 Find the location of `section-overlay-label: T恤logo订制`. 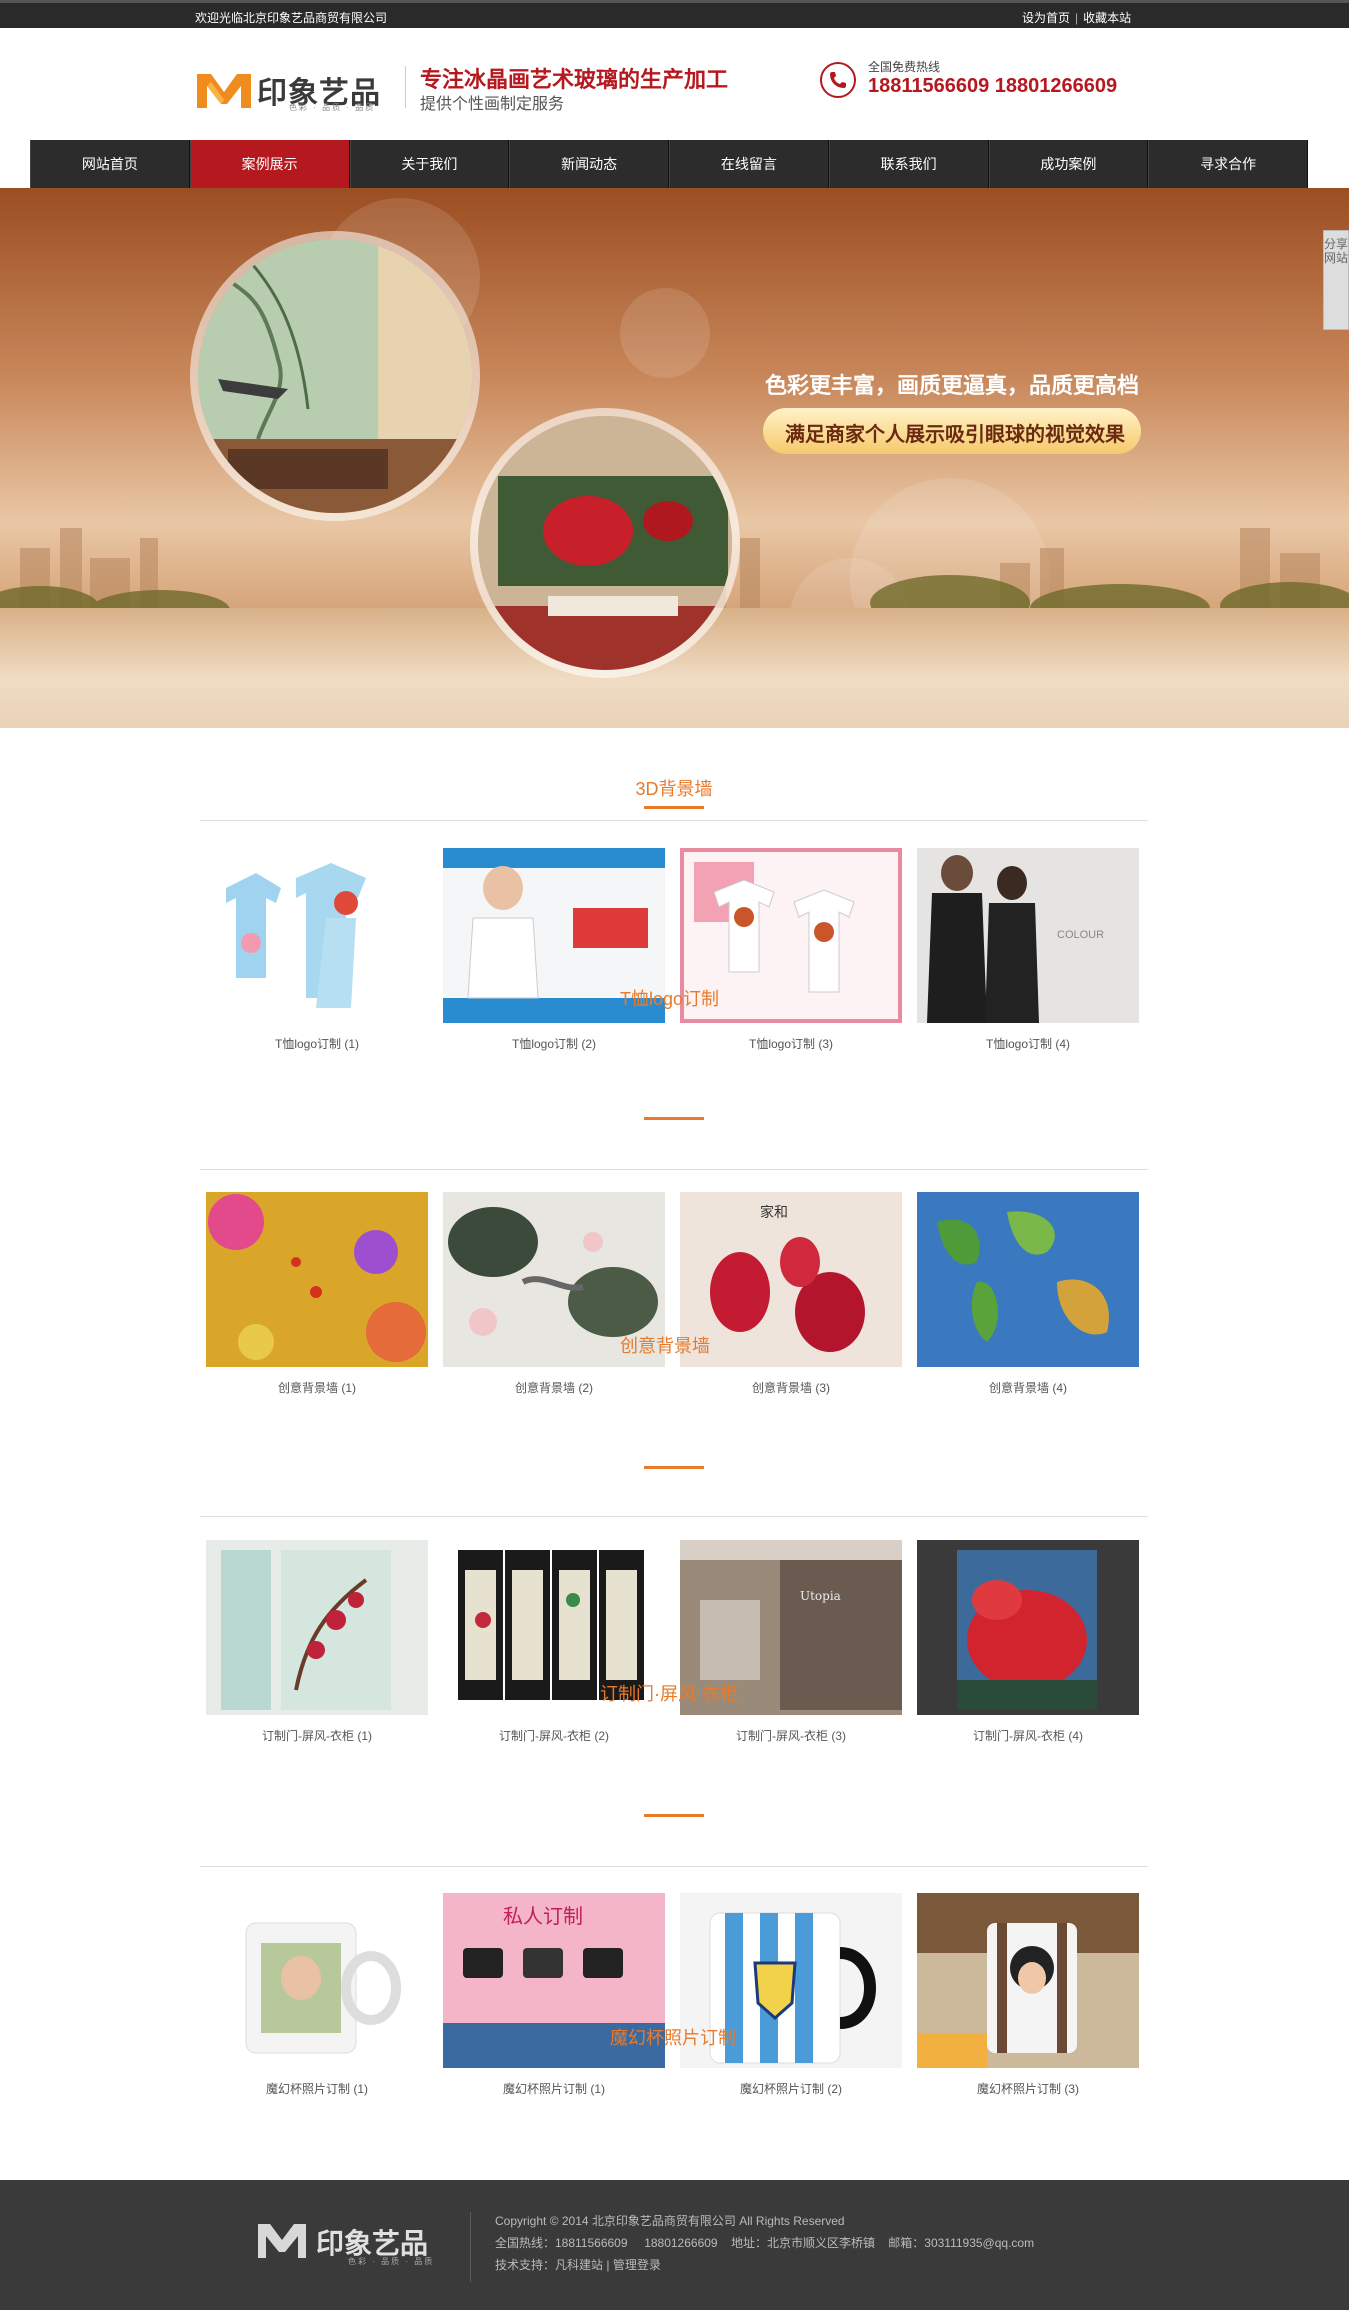

section-overlay-label: T恤logo订制 is located at coordinates (670, 999).